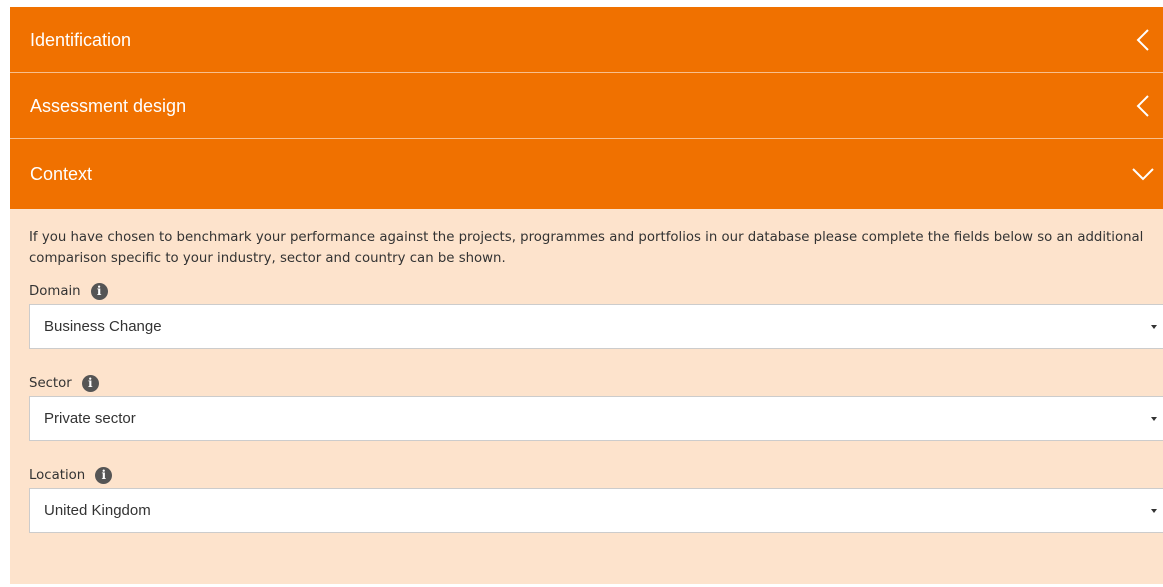 The width and height of the screenshot is (1163, 587). What do you see at coordinates (1143, 174) in the screenshot?
I see `chevron-down-icon` at bounding box center [1143, 174].